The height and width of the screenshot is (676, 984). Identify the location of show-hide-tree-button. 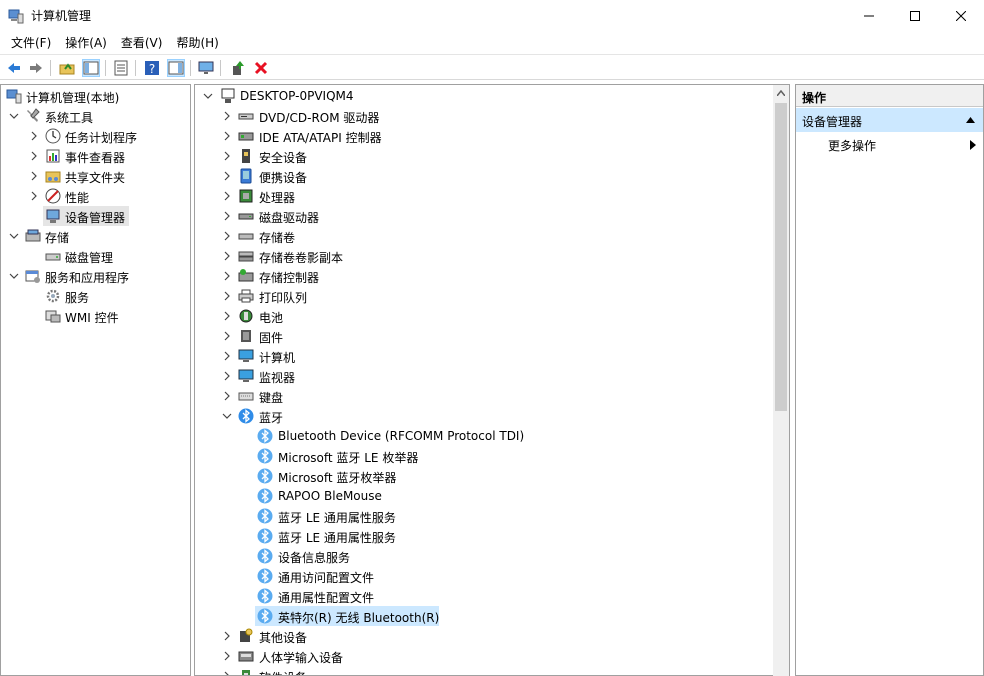
(91, 68).